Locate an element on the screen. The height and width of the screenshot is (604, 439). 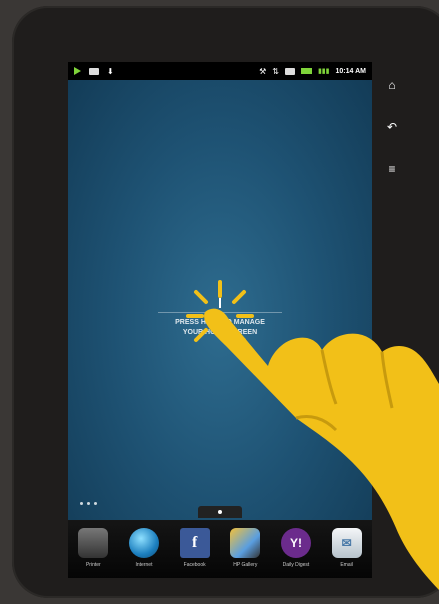
globe-icon is located at coordinates (143, 543).